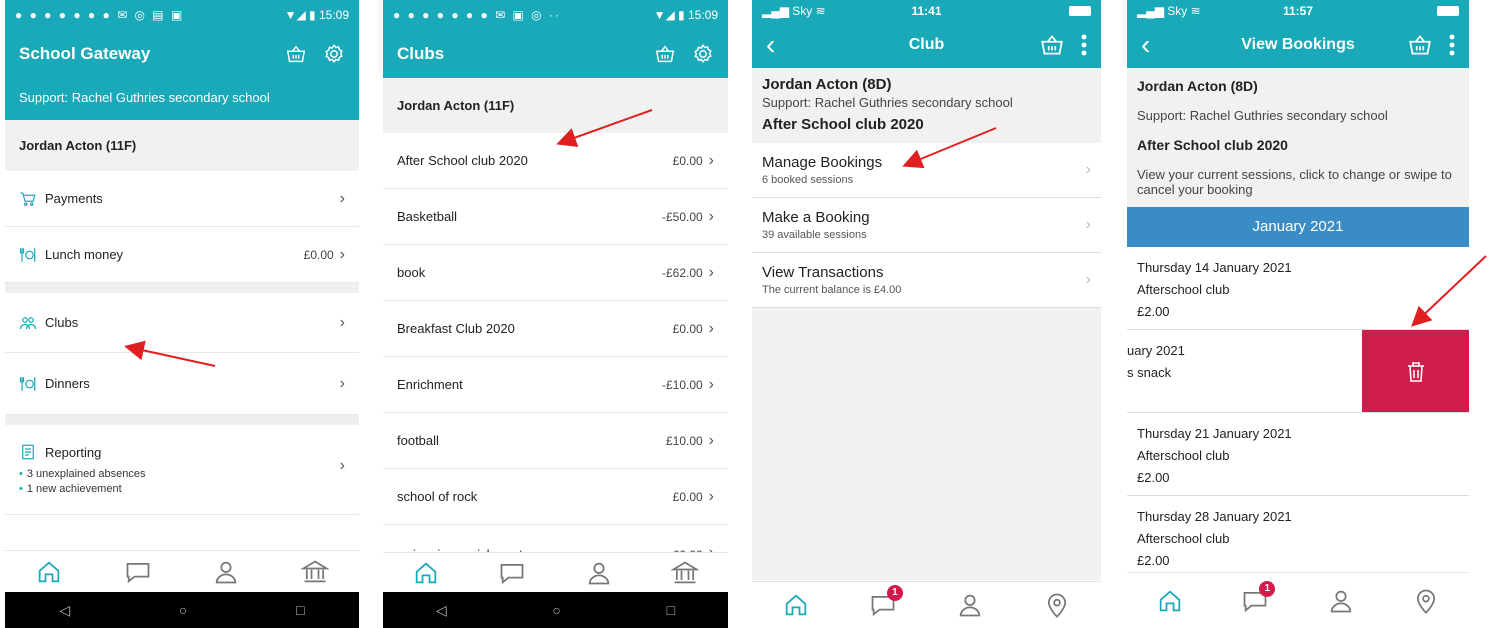 This screenshot has height=628, width=1488. Describe the element at coordinates (1298, 371) in the screenshot. I see `session-item-swiped: uary 2021 s snack` at that location.